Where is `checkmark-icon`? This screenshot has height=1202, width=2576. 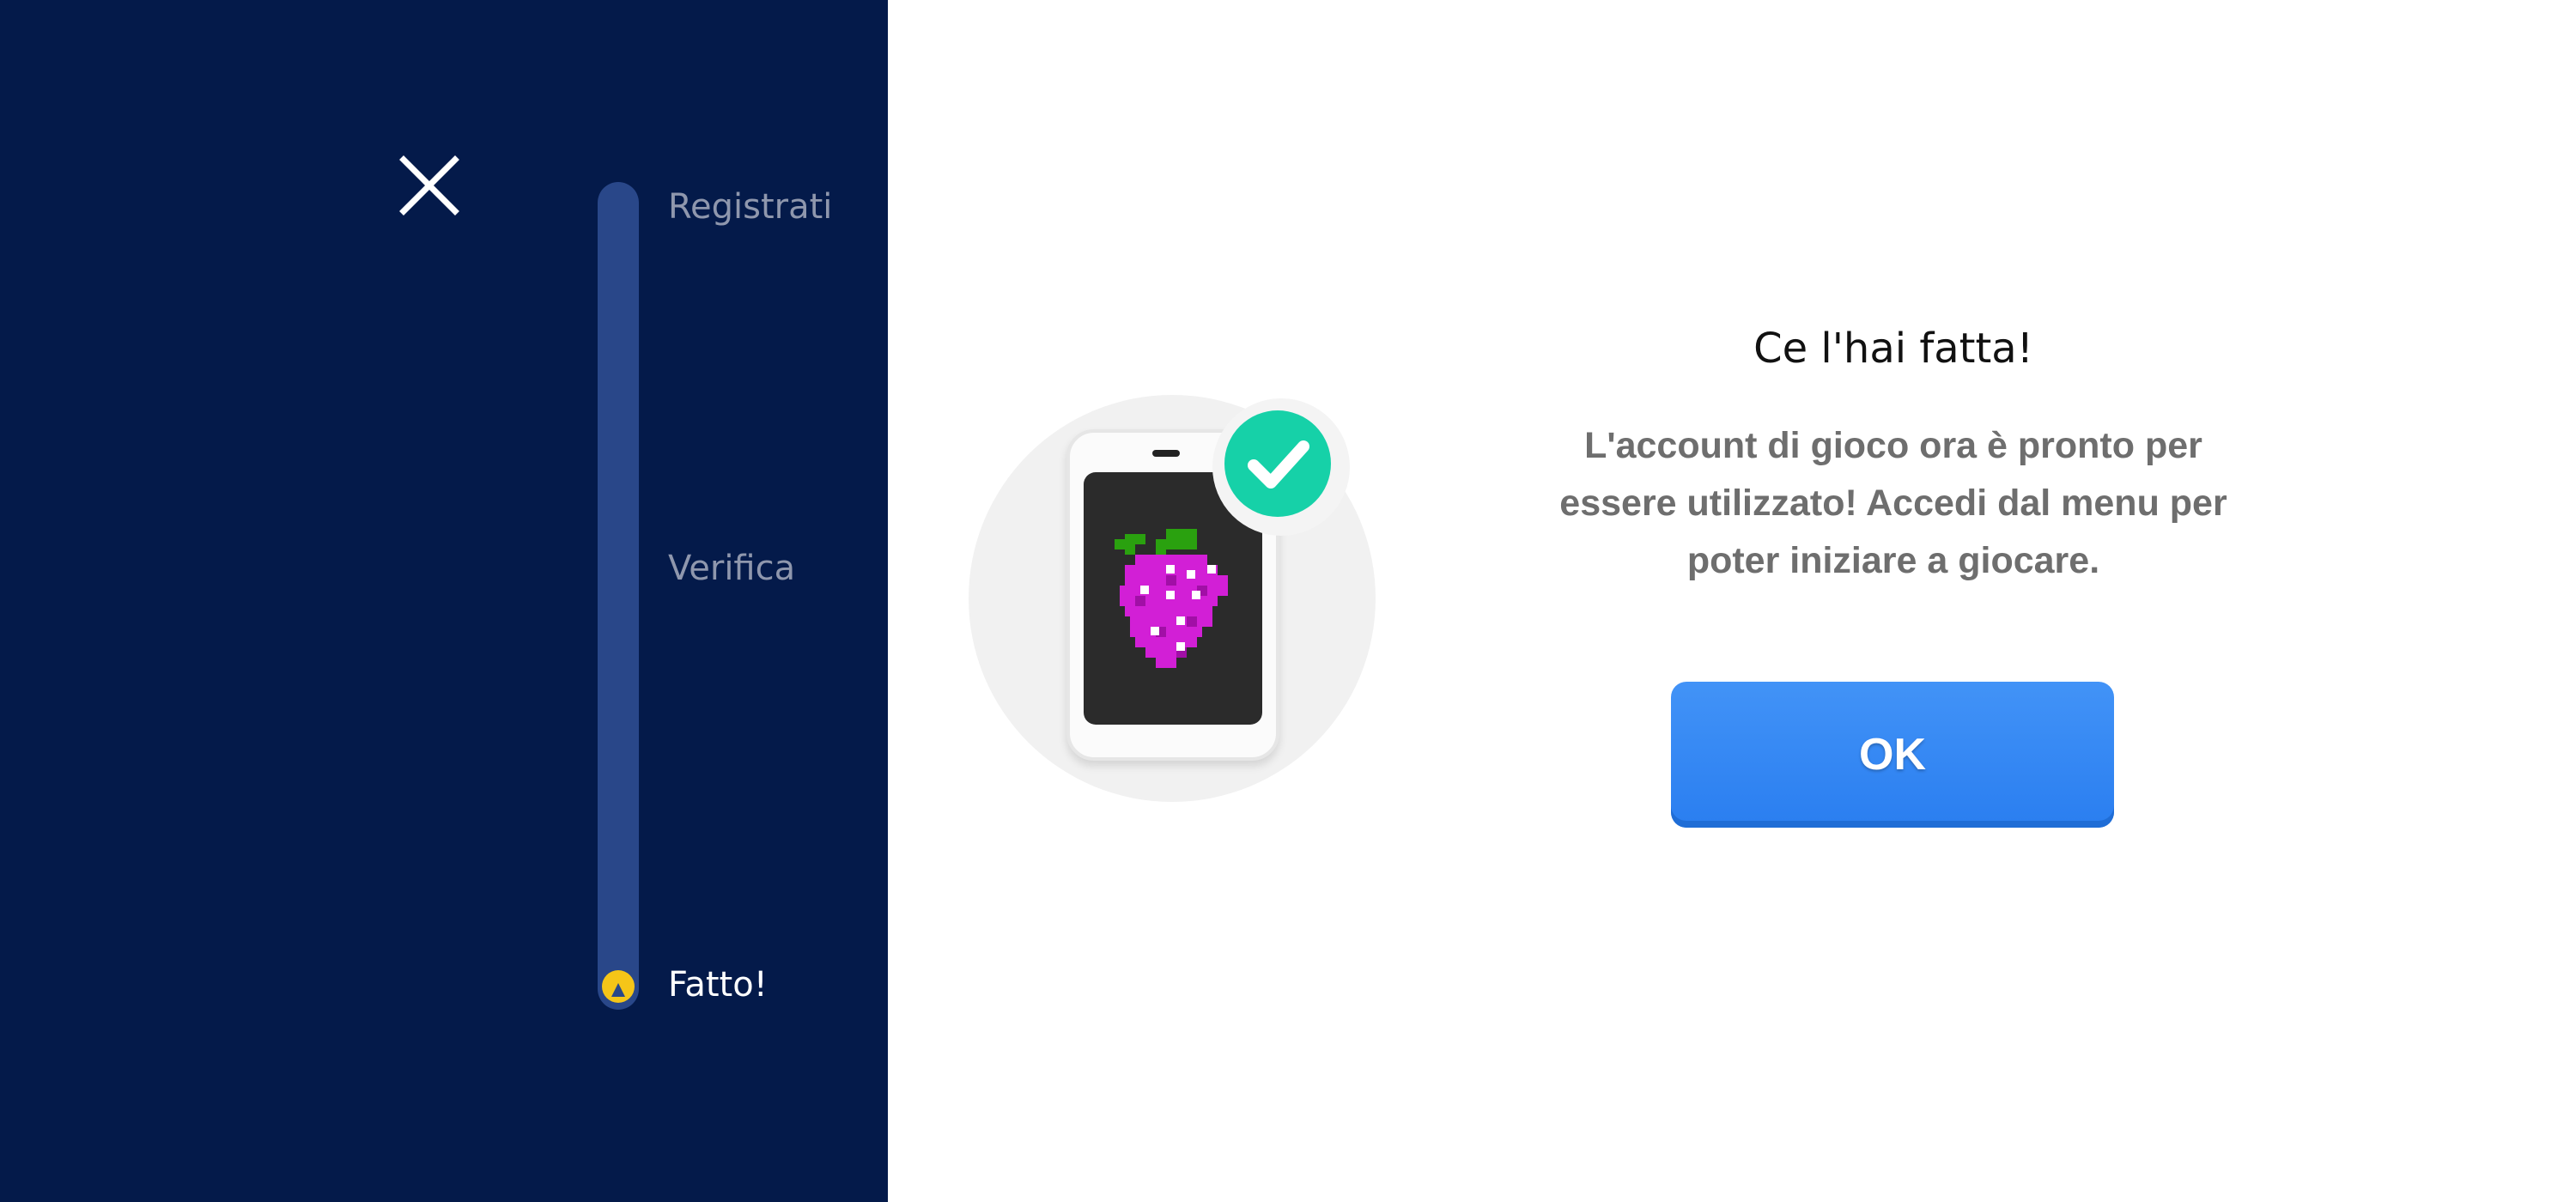
checkmark-icon is located at coordinates (1277, 463).